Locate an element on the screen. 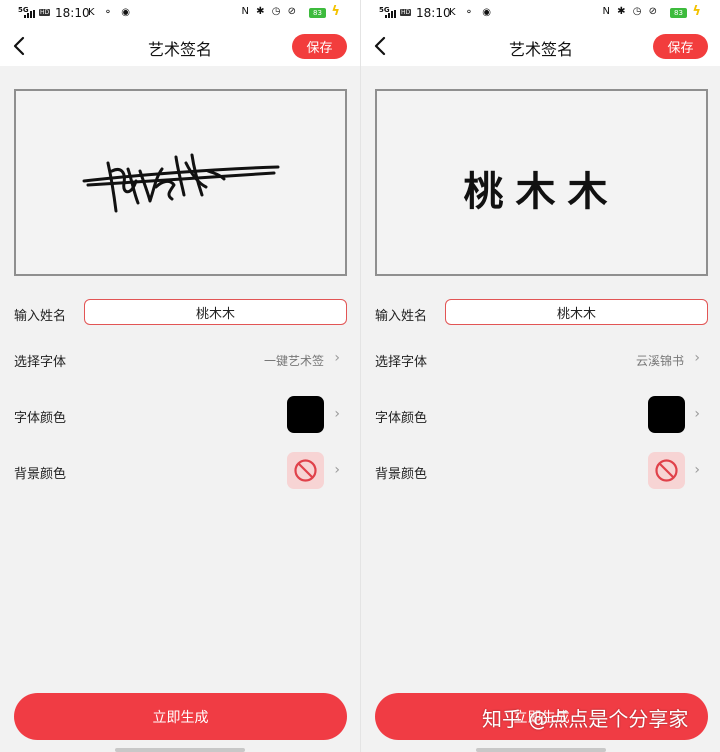 Image resolution: width=720 pixels, height=752 pixels. font-value: 云溪锦书 is located at coordinates (660, 360).